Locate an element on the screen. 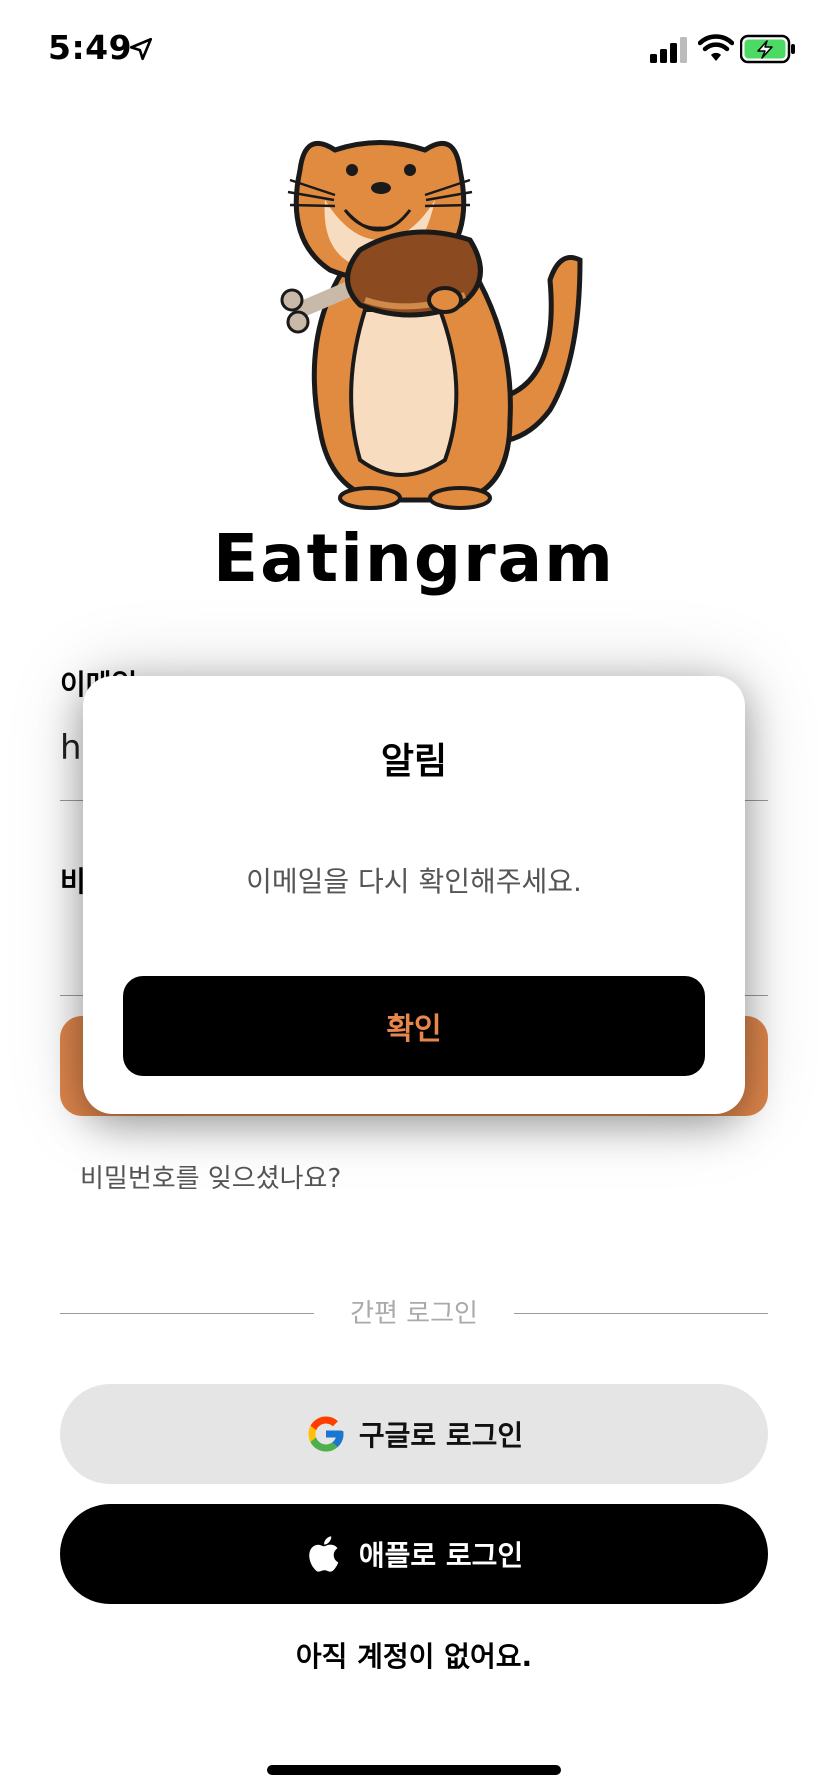  alert-confirm-button: 확인 is located at coordinates (414, 1026).